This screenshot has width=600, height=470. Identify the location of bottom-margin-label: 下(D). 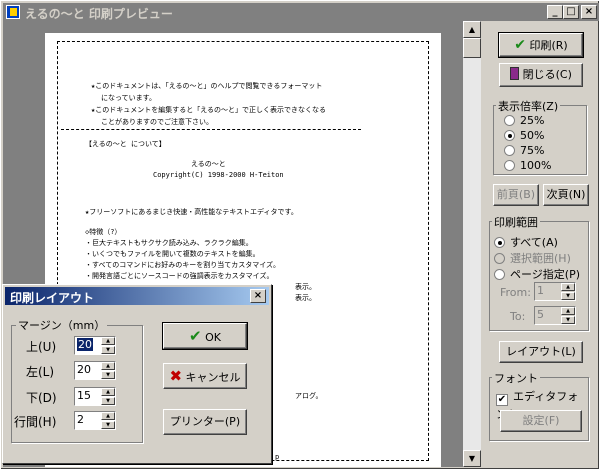
(41, 398).